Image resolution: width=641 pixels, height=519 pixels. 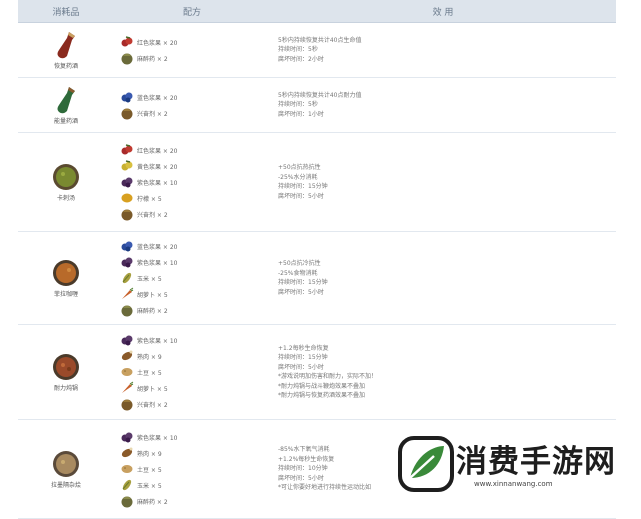 I want to click on effect-line: 持续时间：5秒, so click(x=298, y=50).